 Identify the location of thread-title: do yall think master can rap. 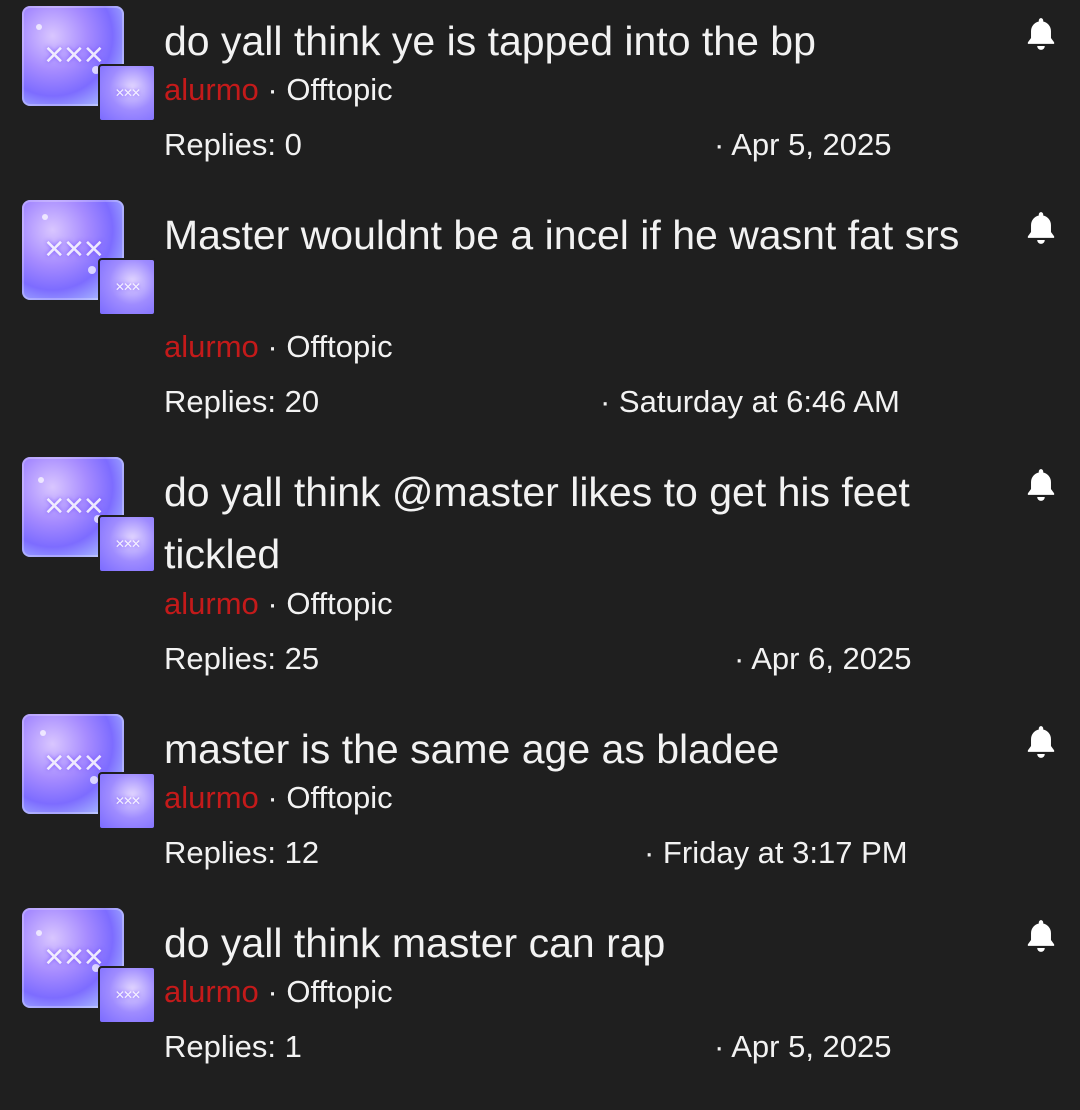
(574, 943).